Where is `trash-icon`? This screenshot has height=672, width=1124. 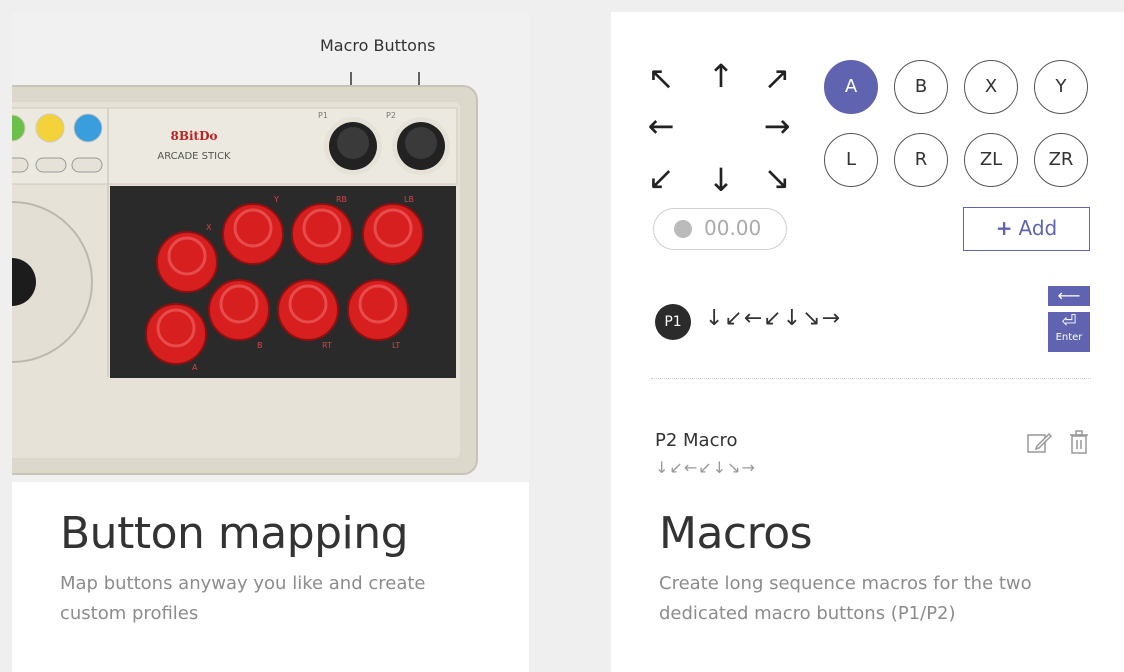 trash-icon is located at coordinates (1079, 442).